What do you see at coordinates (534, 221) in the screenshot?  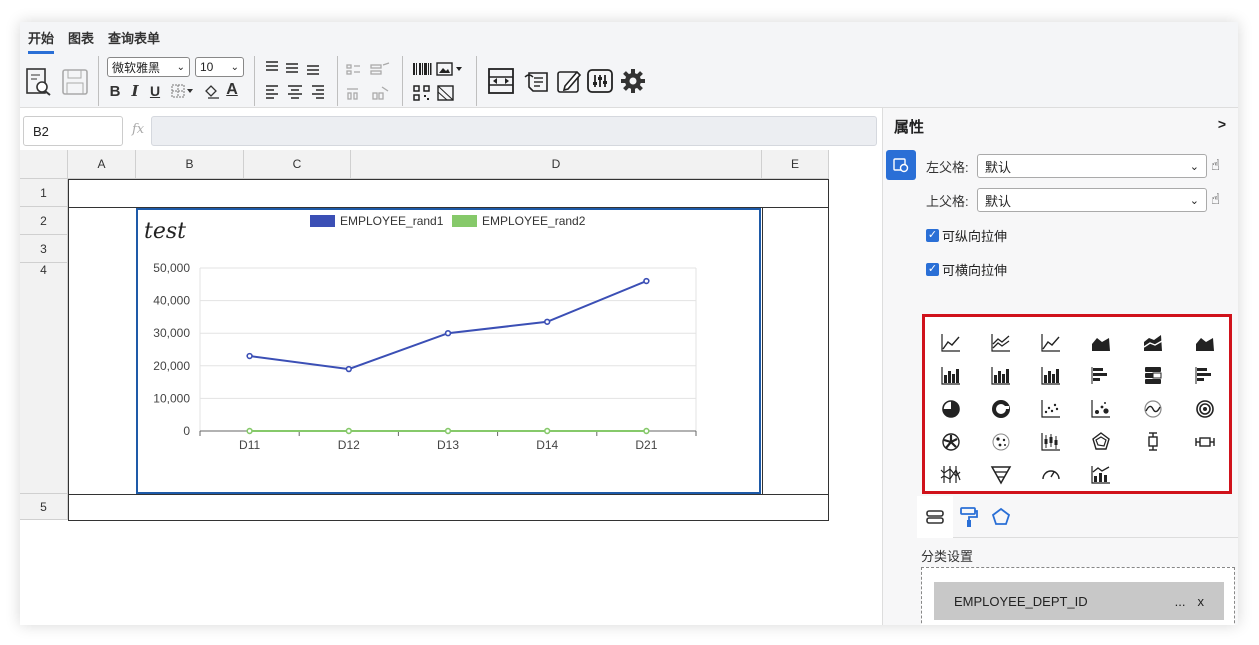 I see `legend-label: EMPLOYEE_rand2` at bounding box center [534, 221].